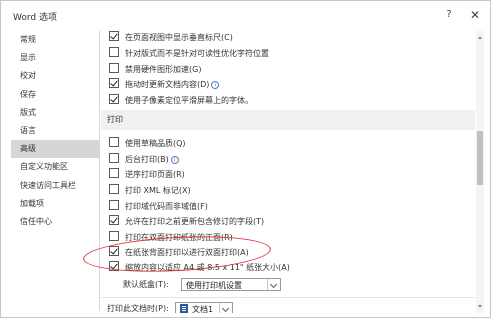 This screenshot has width=491, height=318. What do you see at coordinates (214, 285) in the screenshot?
I see `default-tray-value: 使用打印机设置` at bounding box center [214, 285].